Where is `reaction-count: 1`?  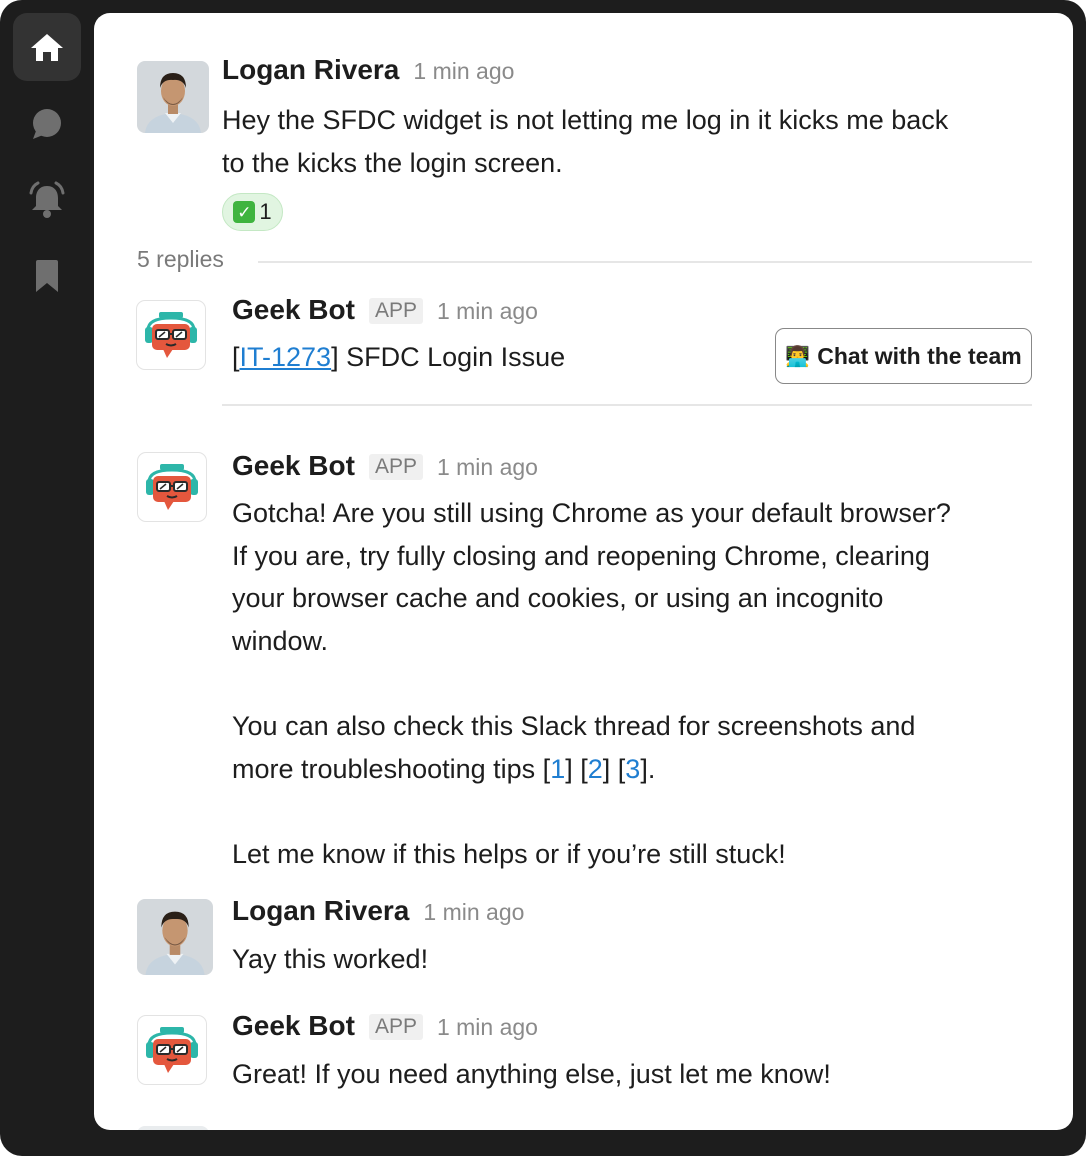 reaction-count: 1 is located at coordinates (265, 211).